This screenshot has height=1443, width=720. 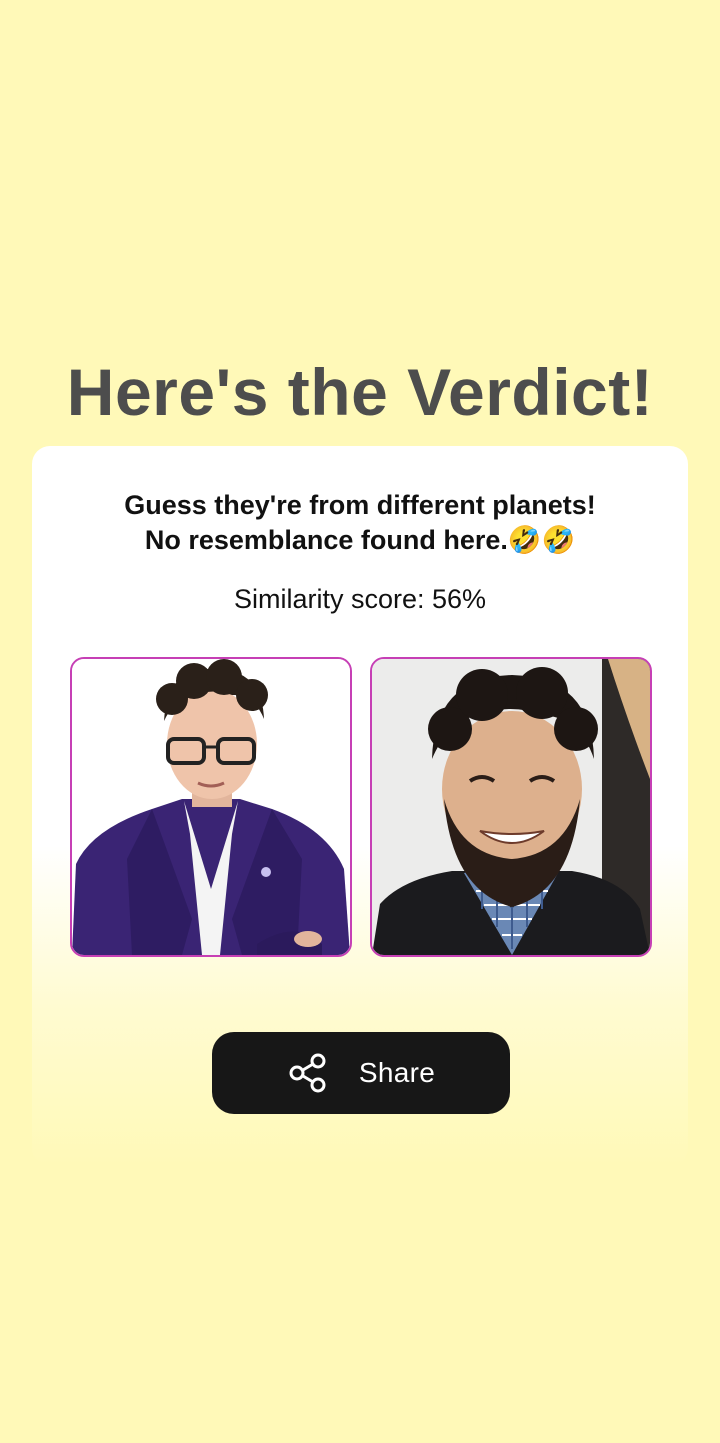 I want to click on portrait-left-image, so click(x=211, y=807).